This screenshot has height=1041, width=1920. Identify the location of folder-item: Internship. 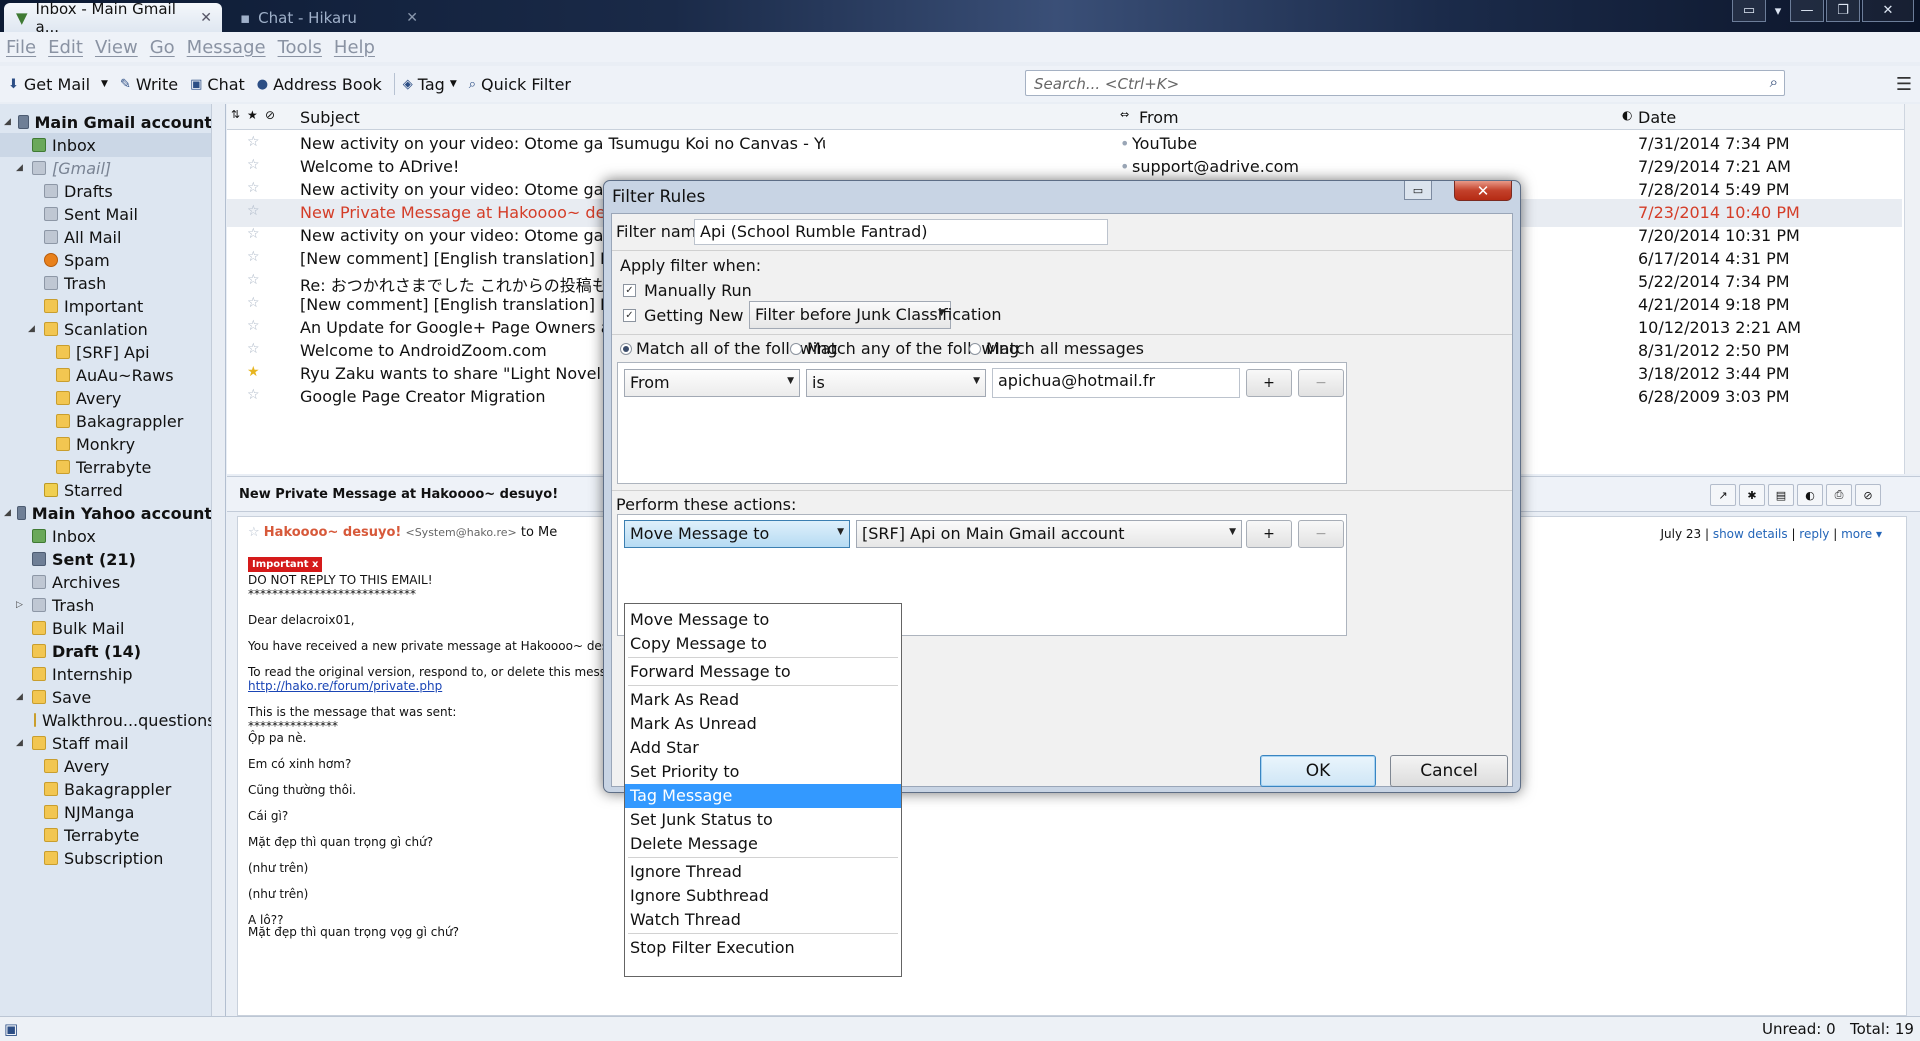
(106, 674).